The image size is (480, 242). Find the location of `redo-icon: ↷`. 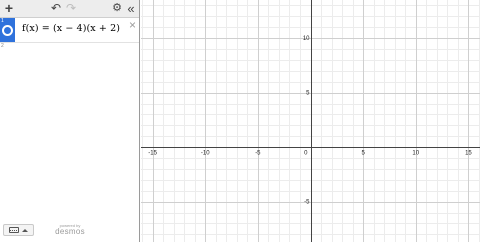

redo-icon: ↷ is located at coordinates (71, 8).